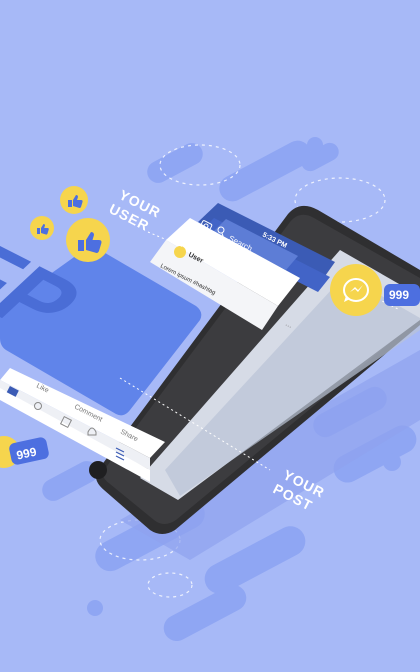 Image resolution: width=420 pixels, height=672 pixels. I want to click on right-count-text: 999, so click(399, 295).